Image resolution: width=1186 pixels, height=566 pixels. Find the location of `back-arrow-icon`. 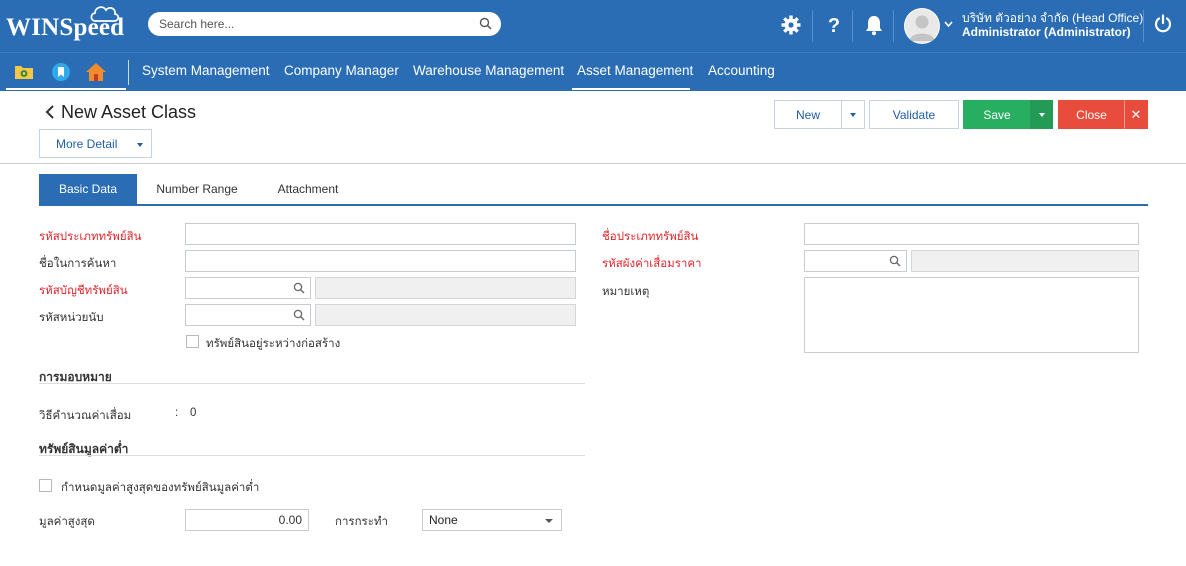

back-arrow-icon is located at coordinates (50, 112).